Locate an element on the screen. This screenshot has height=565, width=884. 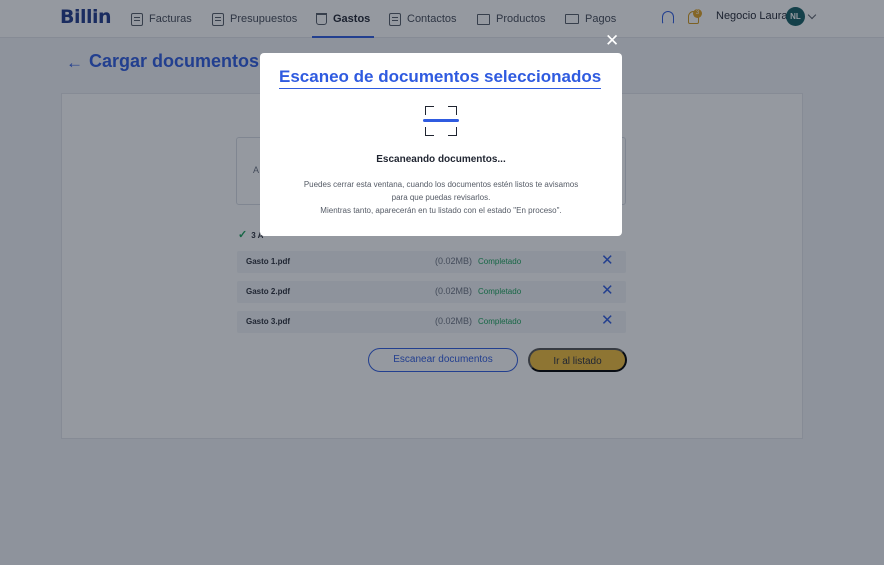
close-icon: ✕ is located at coordinates (612, 40).